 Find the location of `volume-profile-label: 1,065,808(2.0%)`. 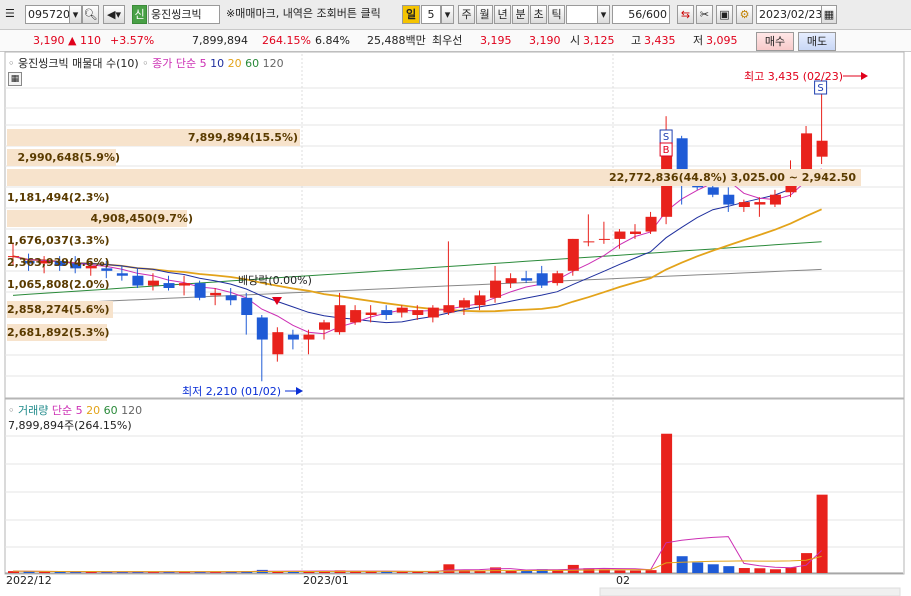

volume-profile-label: 1,065,808(2.0%) is located at coordinates (58, 284).